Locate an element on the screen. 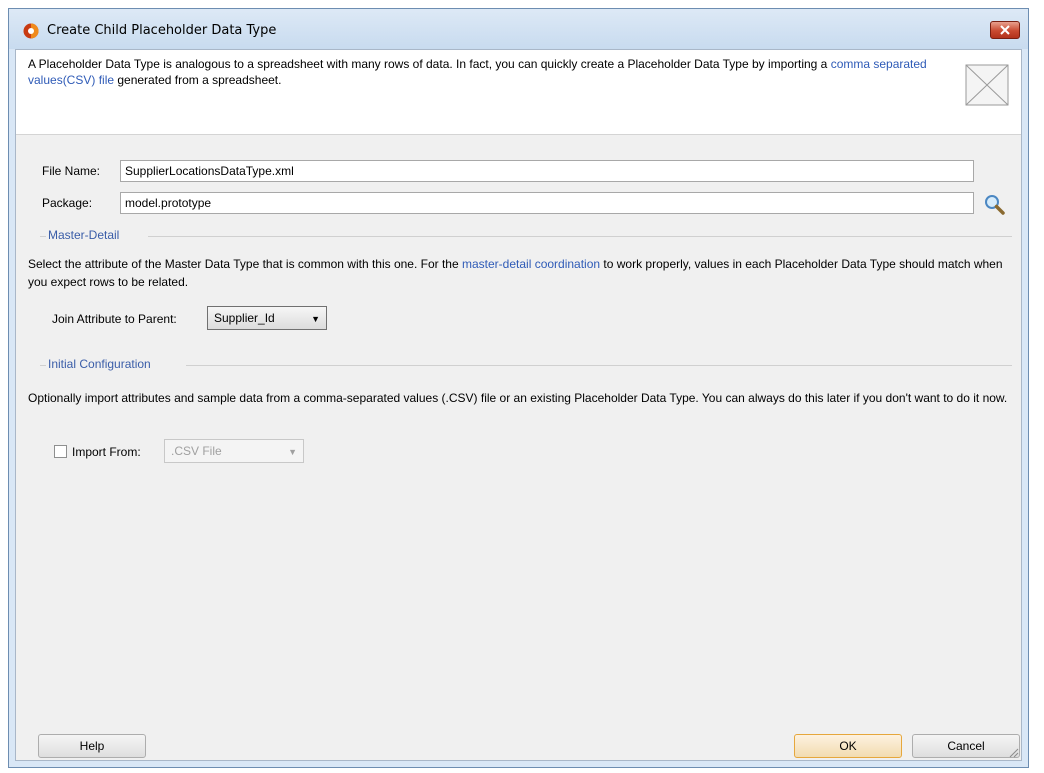 The width and height of the screenshot is (1044, 773). join-attribute-select: Supplier_Id ▼ is located at coordinates (267, 318).